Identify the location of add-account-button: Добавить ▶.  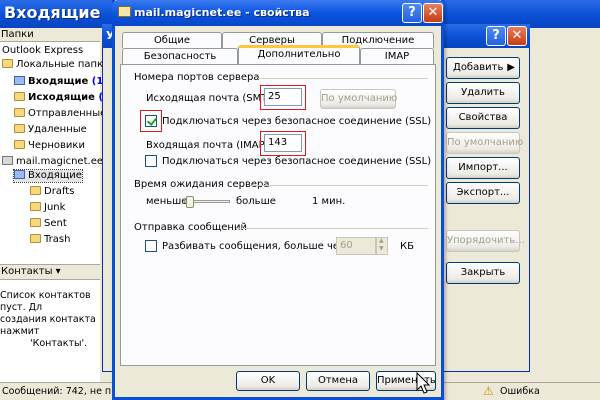
(483, 68).